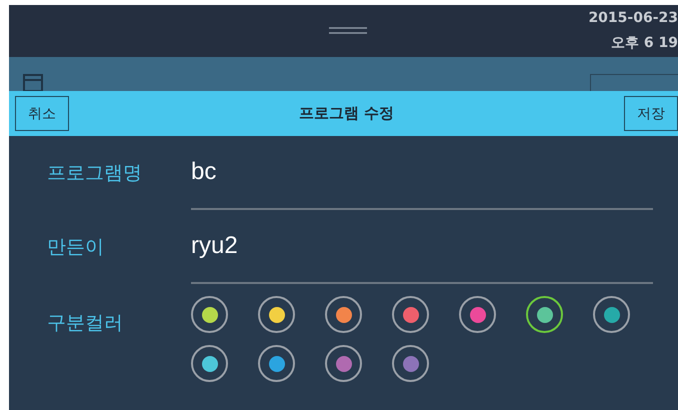 The width and height of the screenshot is (678, 410). I want to click on time-text: 오후 6 19, so click(644, 43).